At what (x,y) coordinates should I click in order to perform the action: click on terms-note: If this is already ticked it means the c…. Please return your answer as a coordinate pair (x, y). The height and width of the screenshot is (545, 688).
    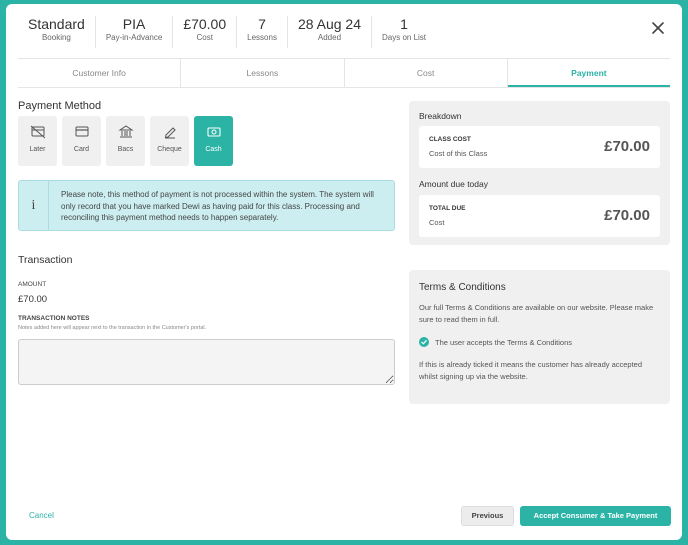
    Looking at the image, I should click on (531, 370).